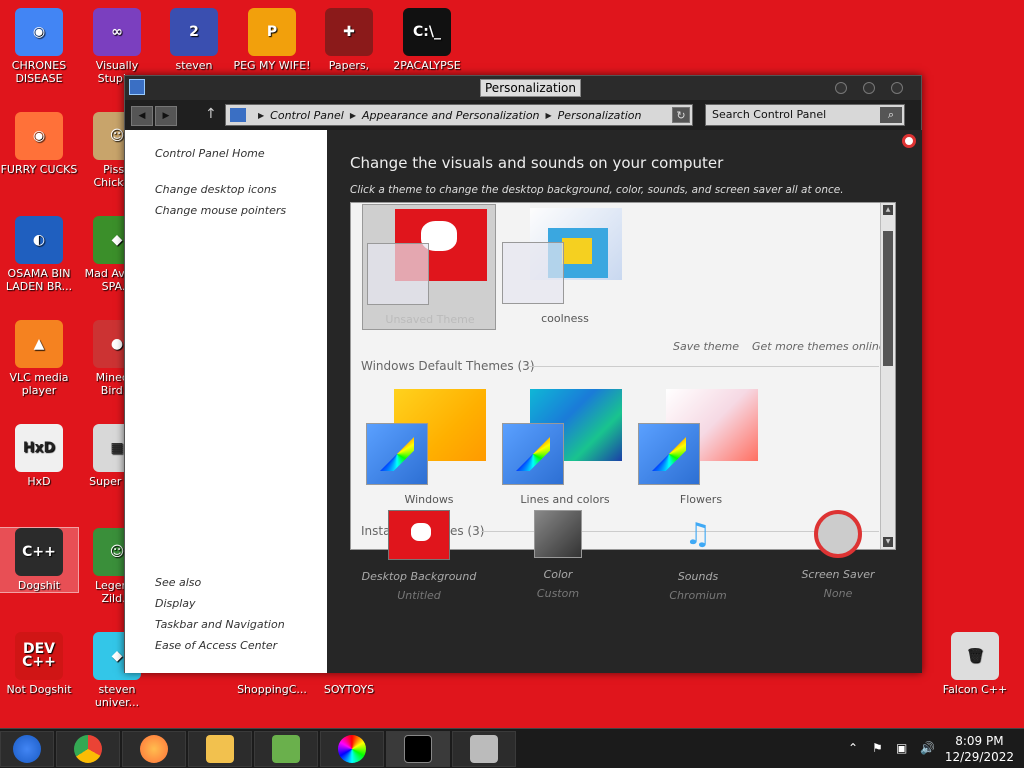 The width and height of the screenshot is (1024, 768). I want to click on no-screen-saver-icon, so click(838, 534).